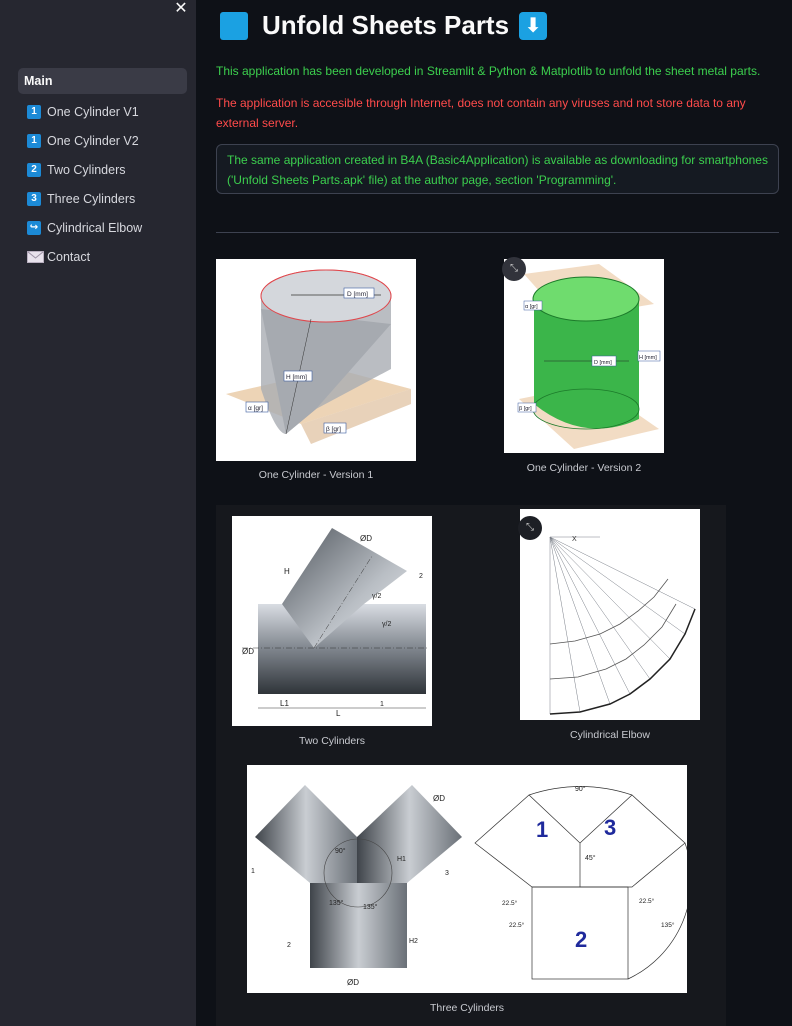  What do you see at coordinates (610, 735) in the screenshot?
I see `figure-caption: Cylindrical Elbow` at bounding box center [610, 735].